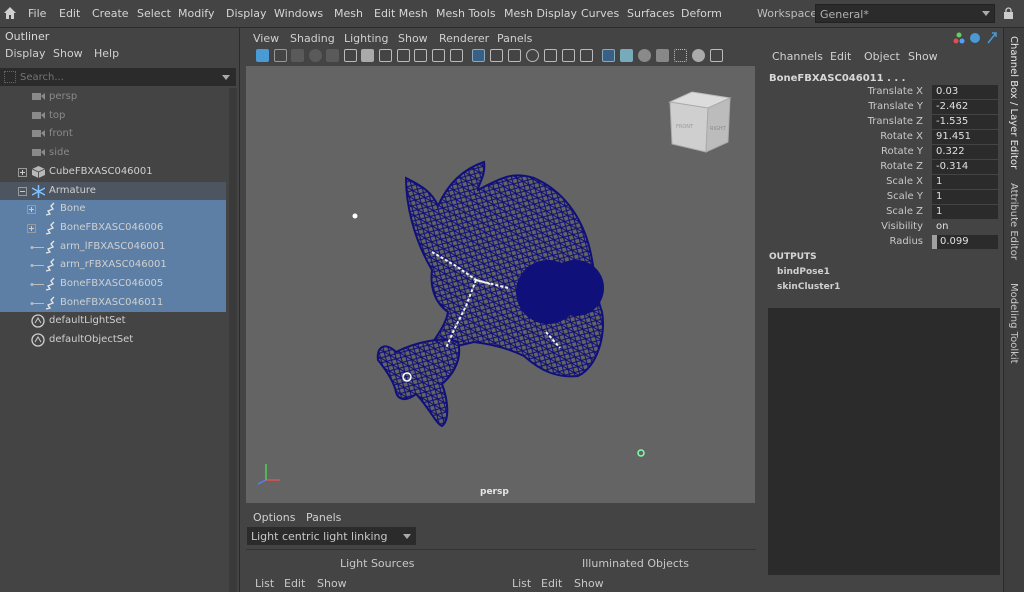 This screenshot has height=592, width=1024. What do you see at coordinates (119, 77) in the screenshot?
I see `outliner-search-input` at bounding box center [119, 77].